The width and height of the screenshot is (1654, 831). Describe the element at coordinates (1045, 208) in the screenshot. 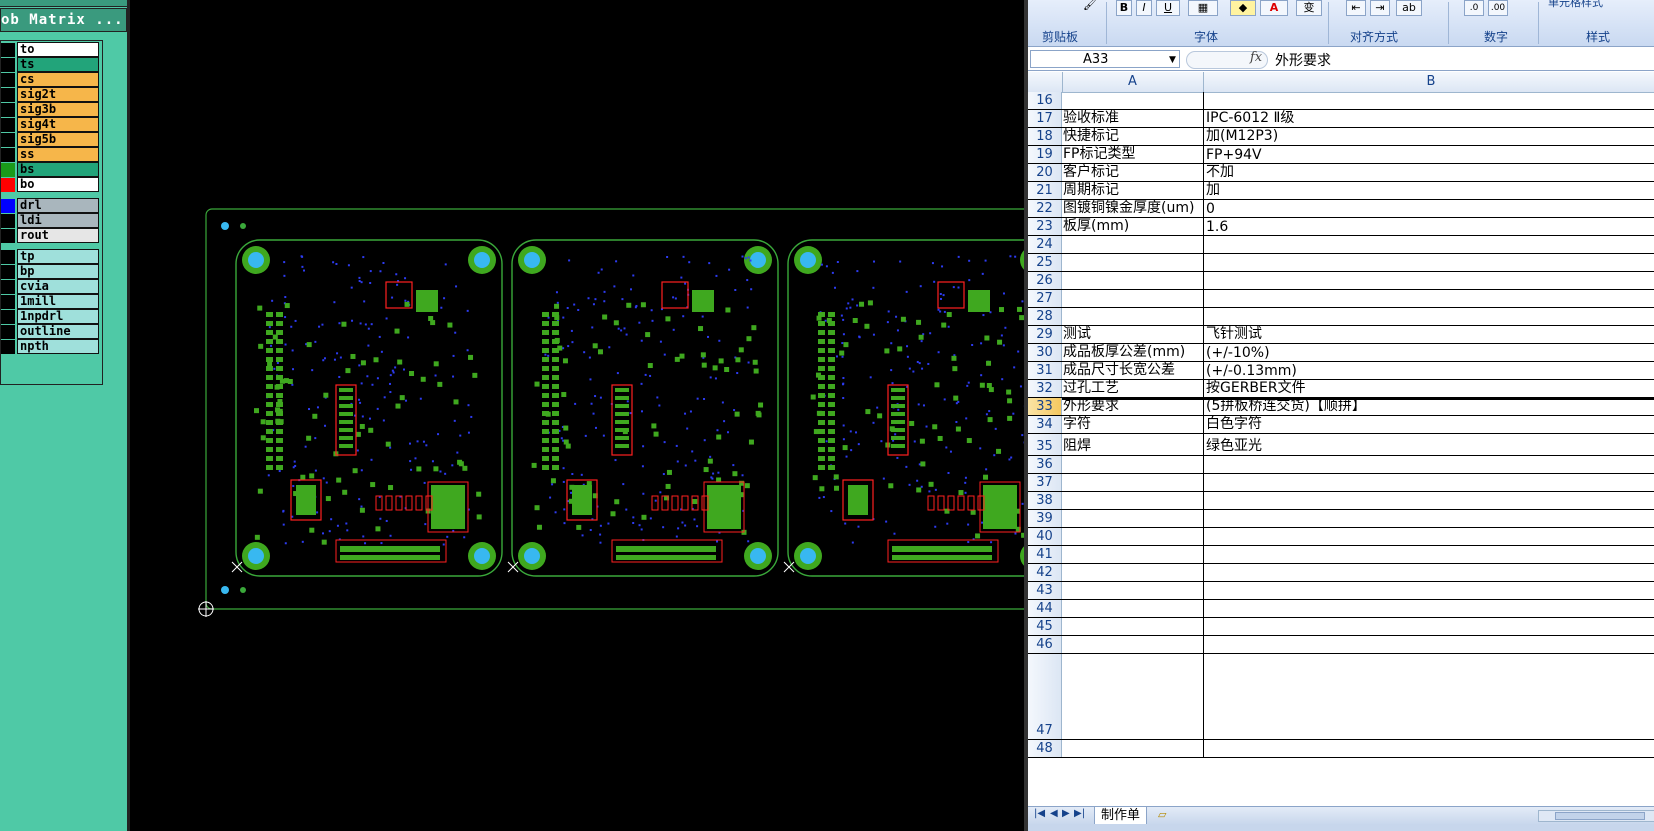

I see `row-header: 22` at that location.